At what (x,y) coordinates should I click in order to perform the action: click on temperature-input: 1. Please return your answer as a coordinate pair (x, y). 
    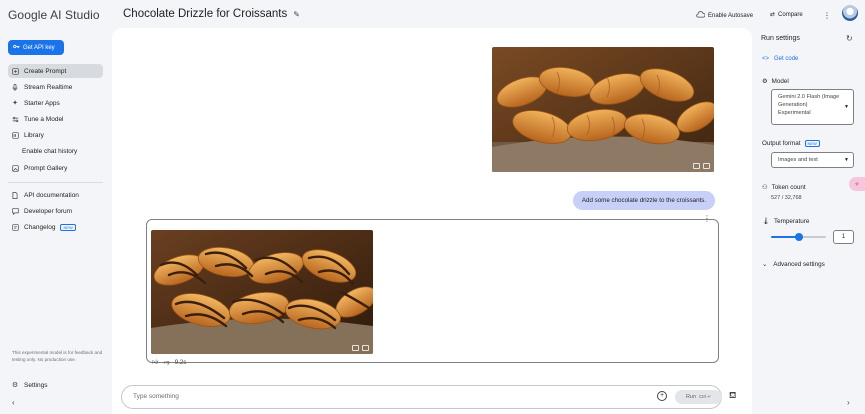
    Looking at the image, I should click on (843, 237).